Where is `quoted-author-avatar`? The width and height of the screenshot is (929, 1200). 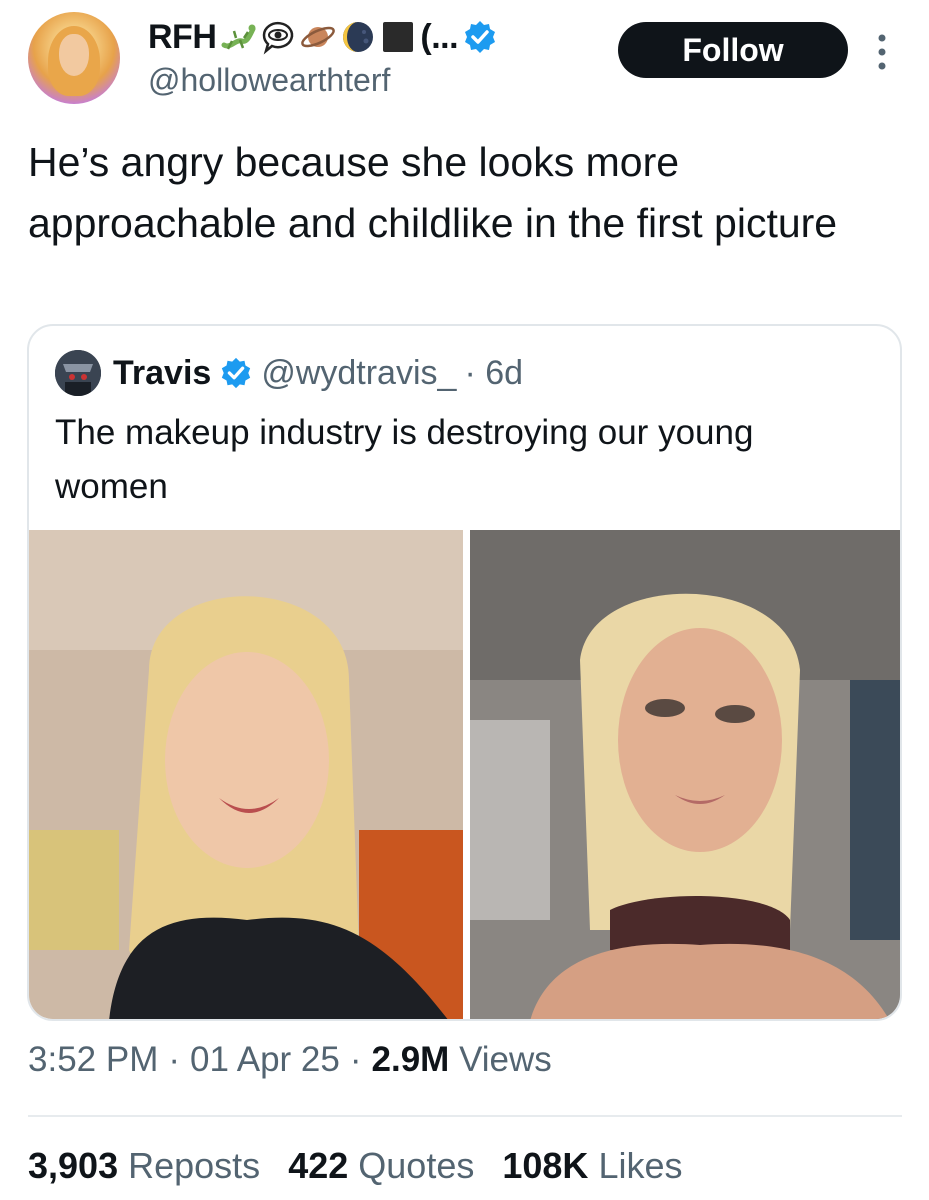 quoted-author-avatar is located at coordinates (78, 373).